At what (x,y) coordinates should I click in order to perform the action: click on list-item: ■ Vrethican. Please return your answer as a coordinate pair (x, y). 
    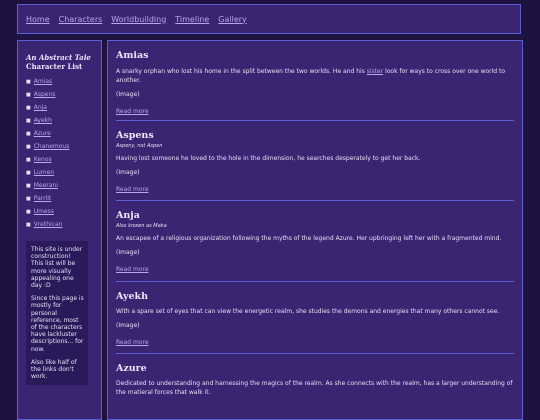
    Looking at the image, I should click on (63, 228).